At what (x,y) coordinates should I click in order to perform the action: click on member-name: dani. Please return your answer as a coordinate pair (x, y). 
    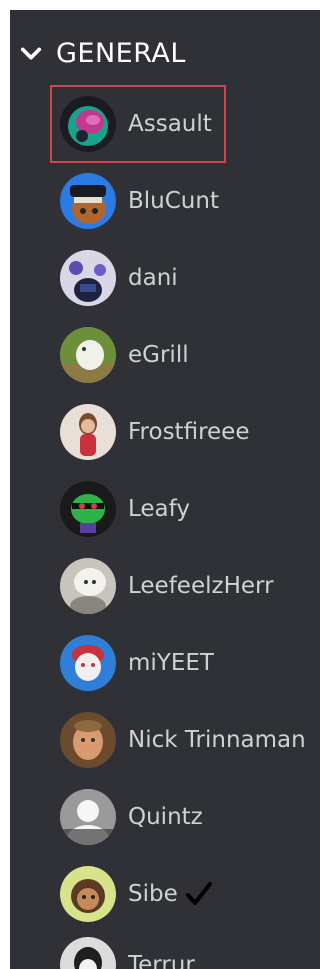
    Looking at the image, I should click on (153, 278).